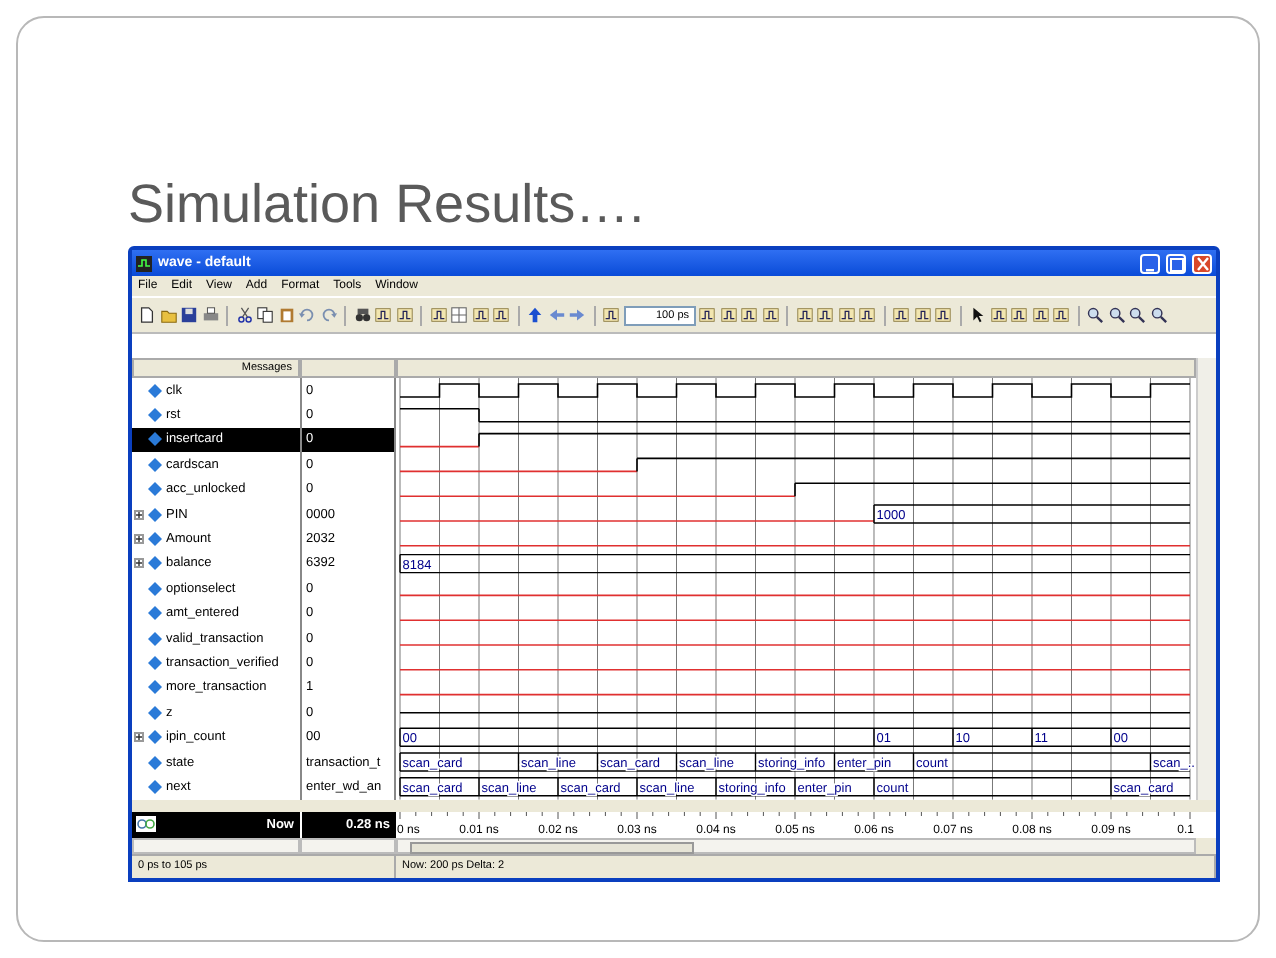 This screenshot has height=958, width=1276. Describe the element at coordinates (265, 315) in the screenshot. I see `copy-icon` at that location.